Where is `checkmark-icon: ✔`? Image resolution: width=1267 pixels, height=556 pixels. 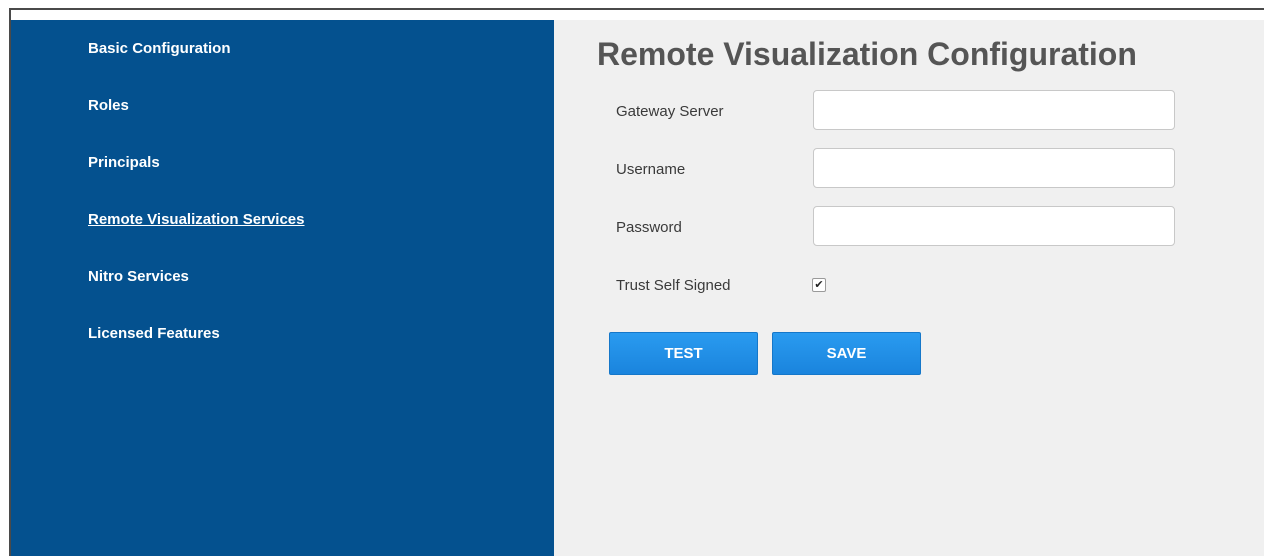
checkmark-icon: ✔ is located at coordinates (819, 285).